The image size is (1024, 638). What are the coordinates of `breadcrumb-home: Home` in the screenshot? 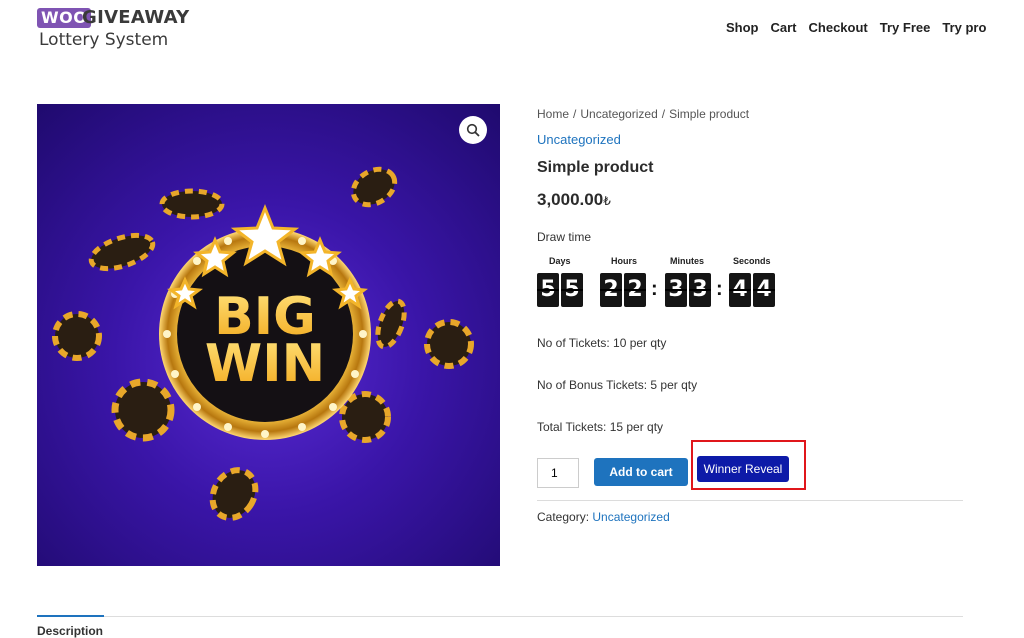 It's located at (553, 114).